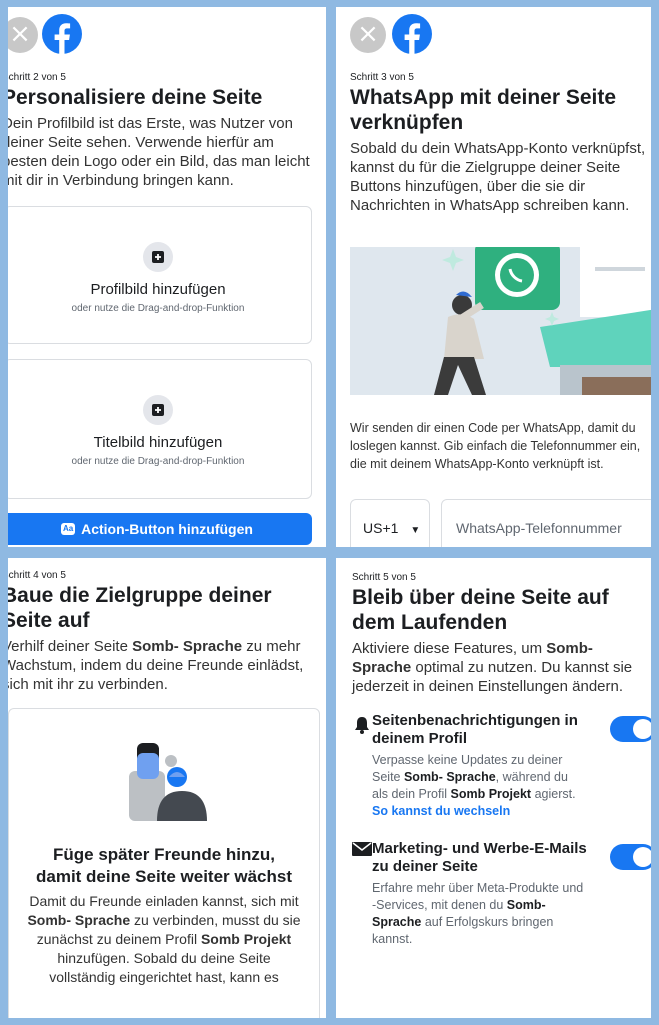 This screenshot has width=659, height=1025. What do you see at coordinates (158, 442) in the screenshot?
I see `upload-title: Titelbild hinzufügen` at bounding box center [158, 442].